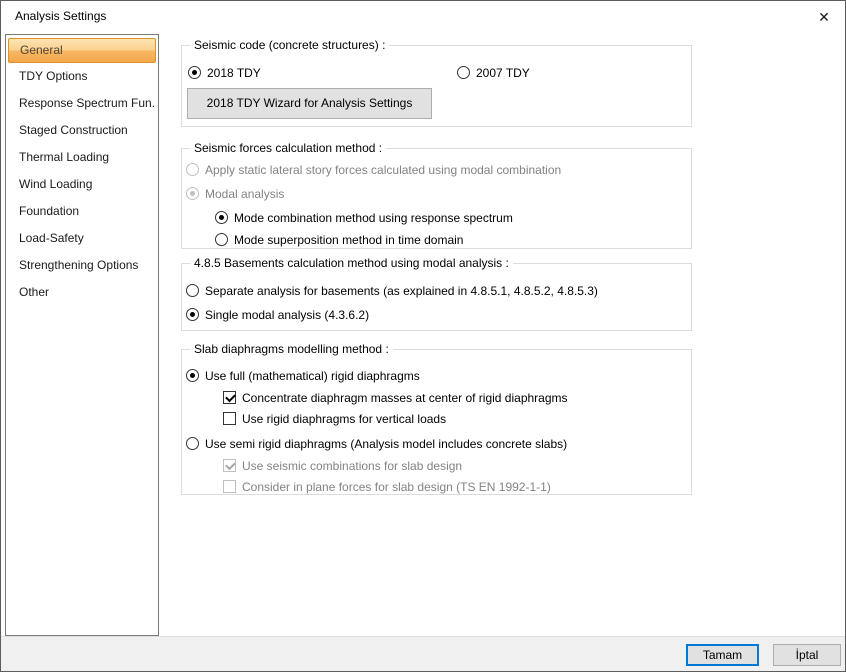  I want to click on radio-mode-superposition: Mode superposition method in time domain, so click(339, 239).